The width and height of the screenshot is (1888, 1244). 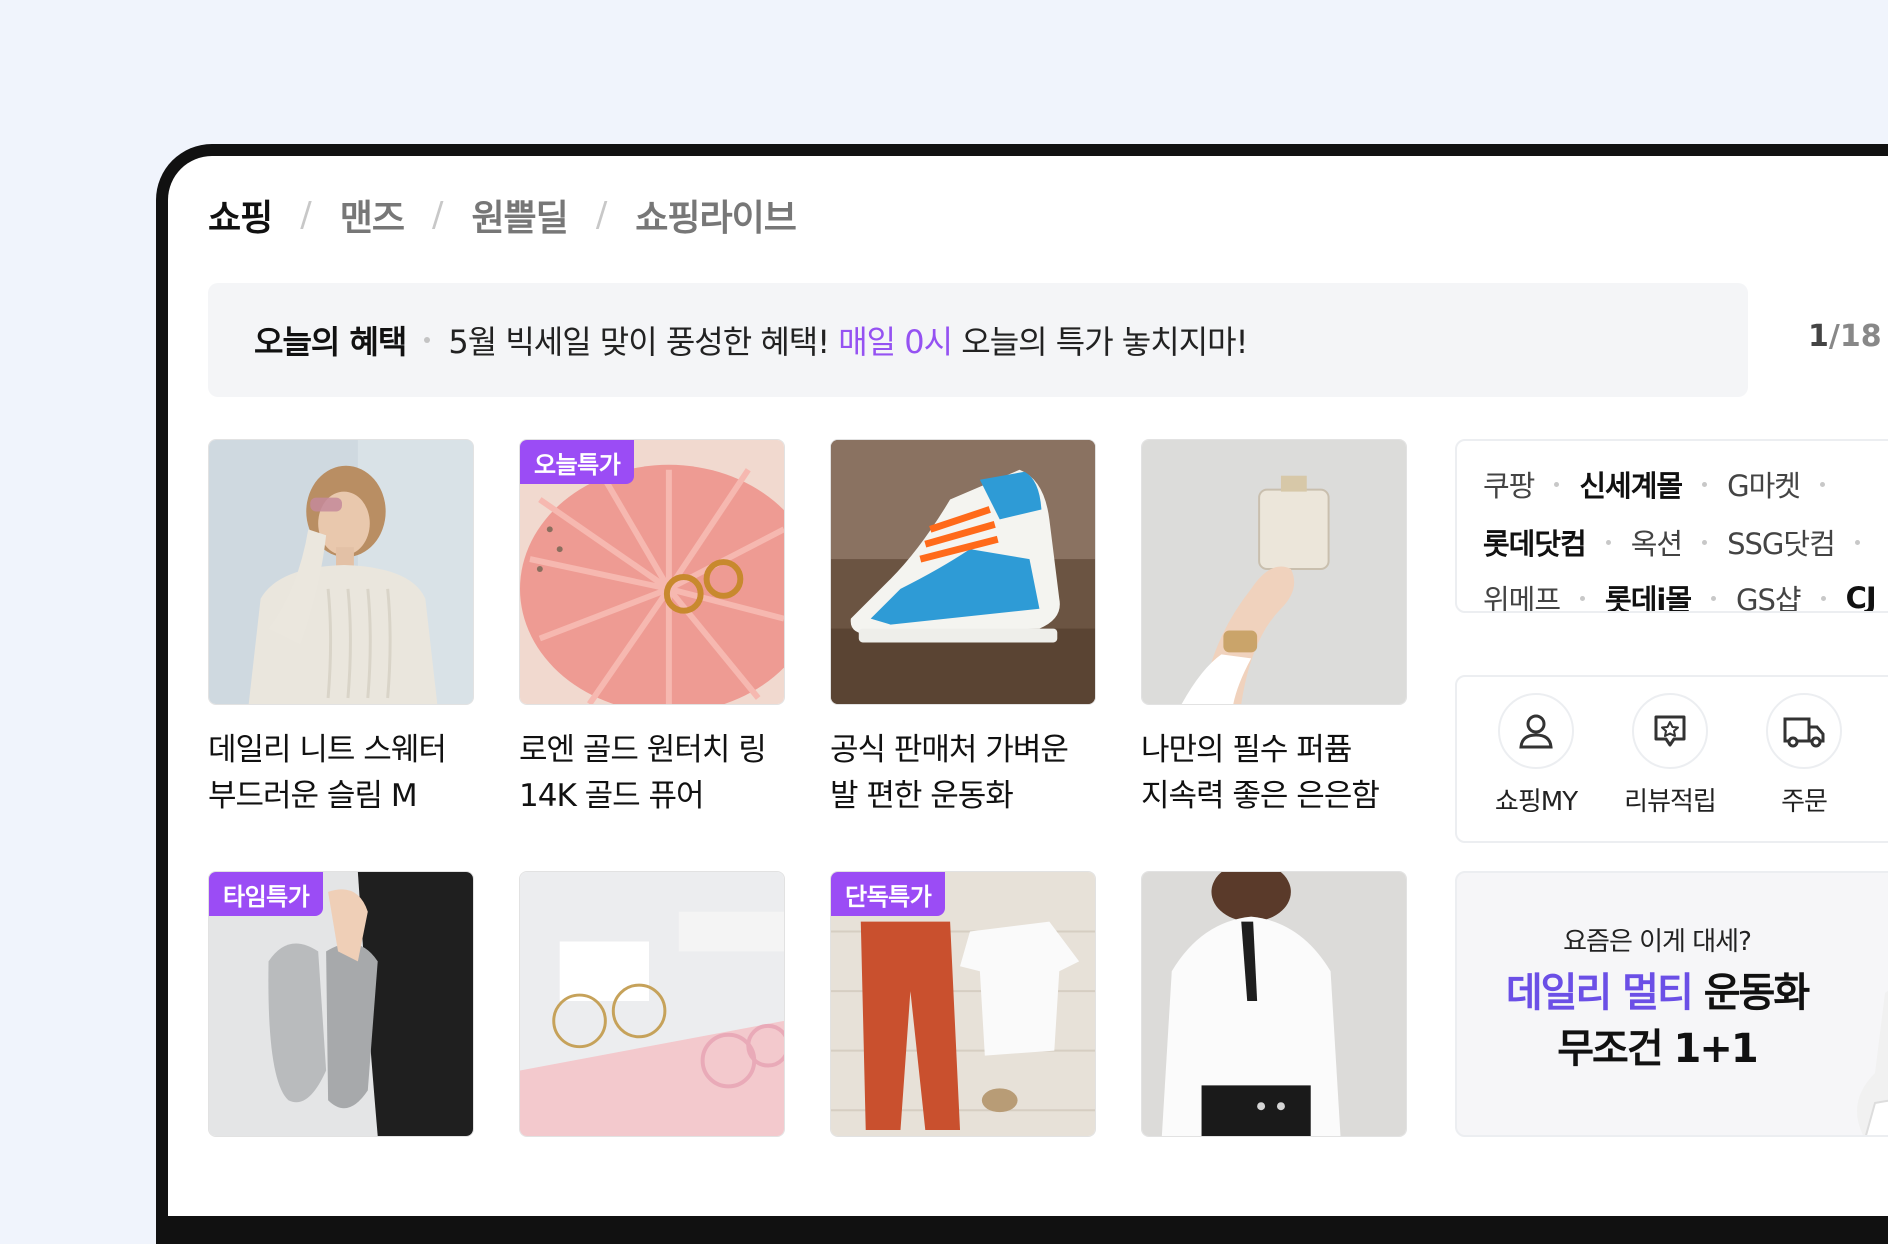 What do you see at coordinates (577, 462) in the screenshot?
I see `product-badge: 오늘특가` at bounding box center [577, 462].